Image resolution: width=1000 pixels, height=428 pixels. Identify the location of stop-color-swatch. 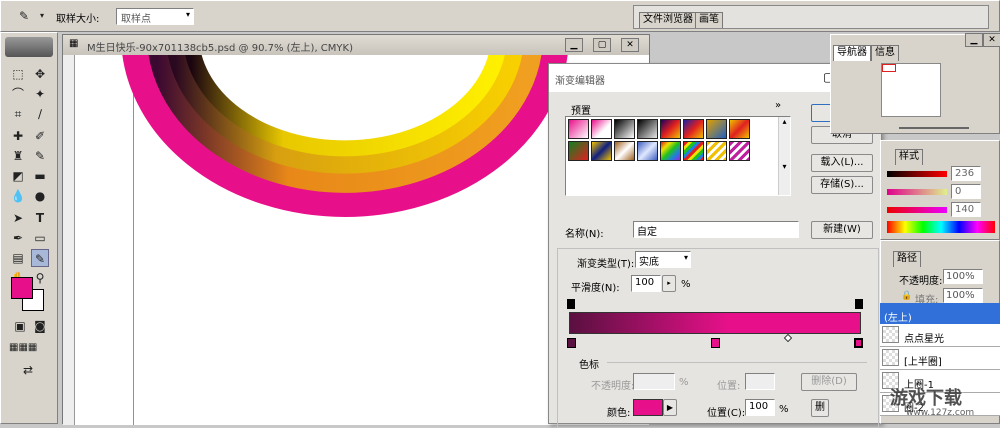
(648, 407).